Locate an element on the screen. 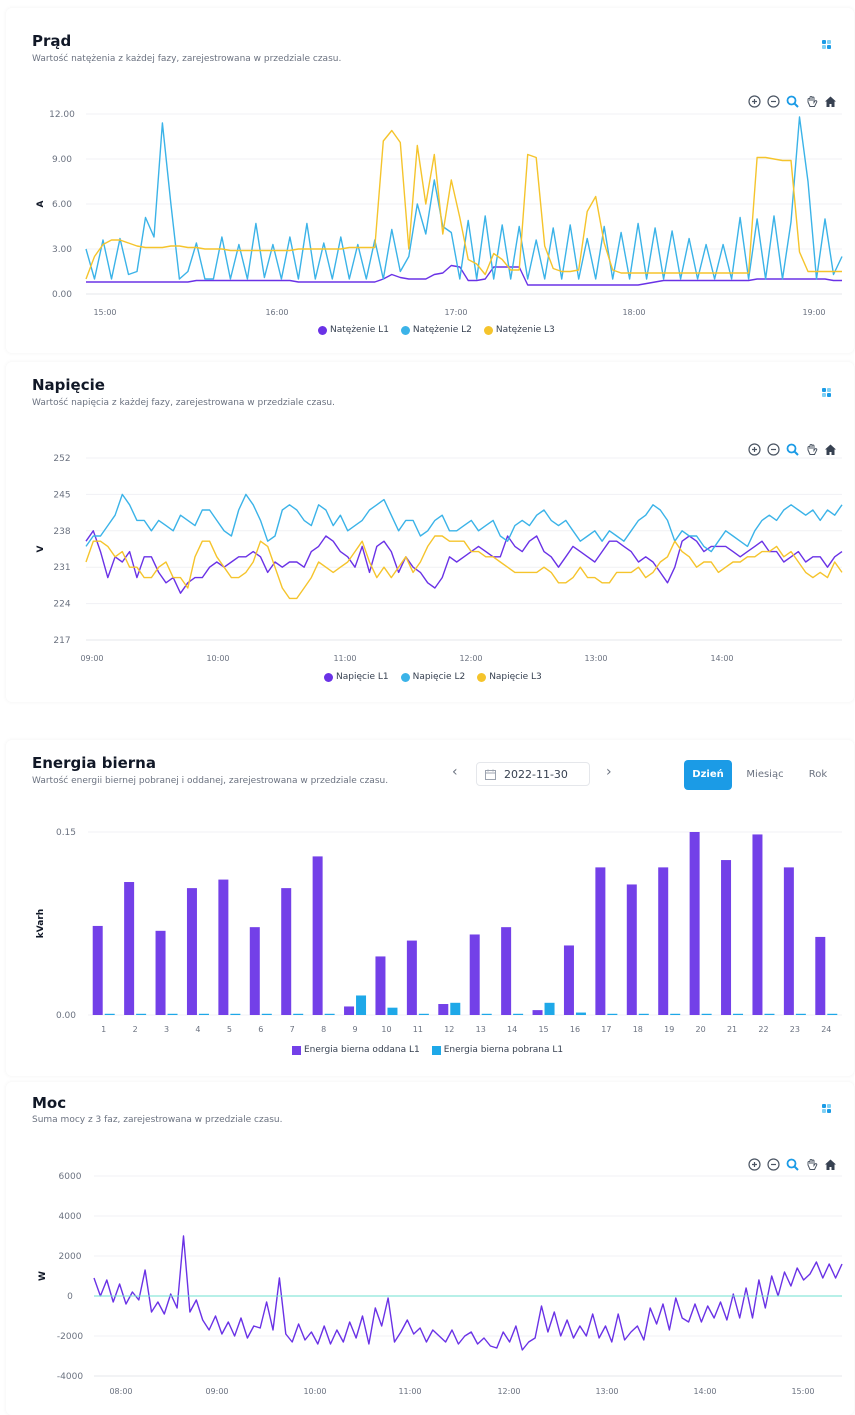  x-tick-label: 10 is located at coordinates (386, 1029).